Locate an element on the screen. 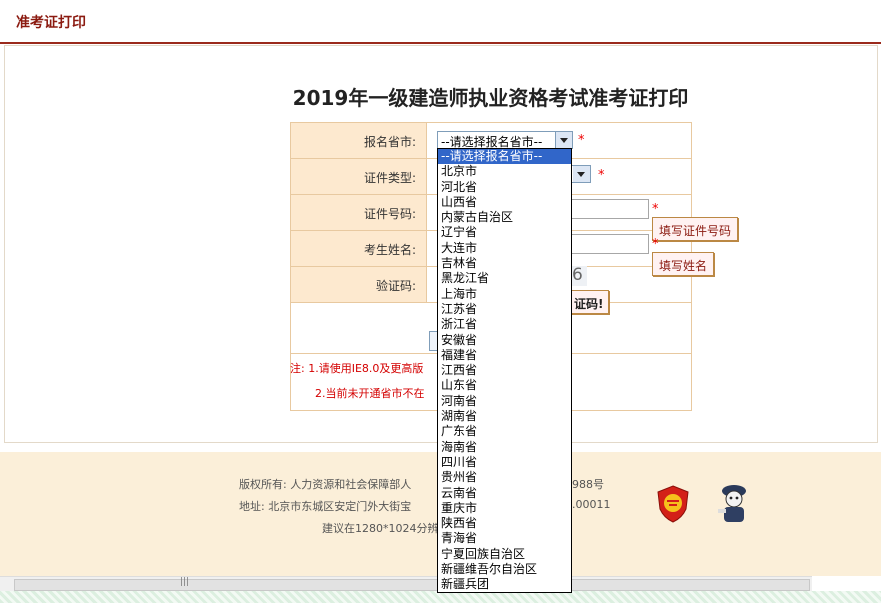  captcha-label: 验证码: is located at coordinates (395, 286).